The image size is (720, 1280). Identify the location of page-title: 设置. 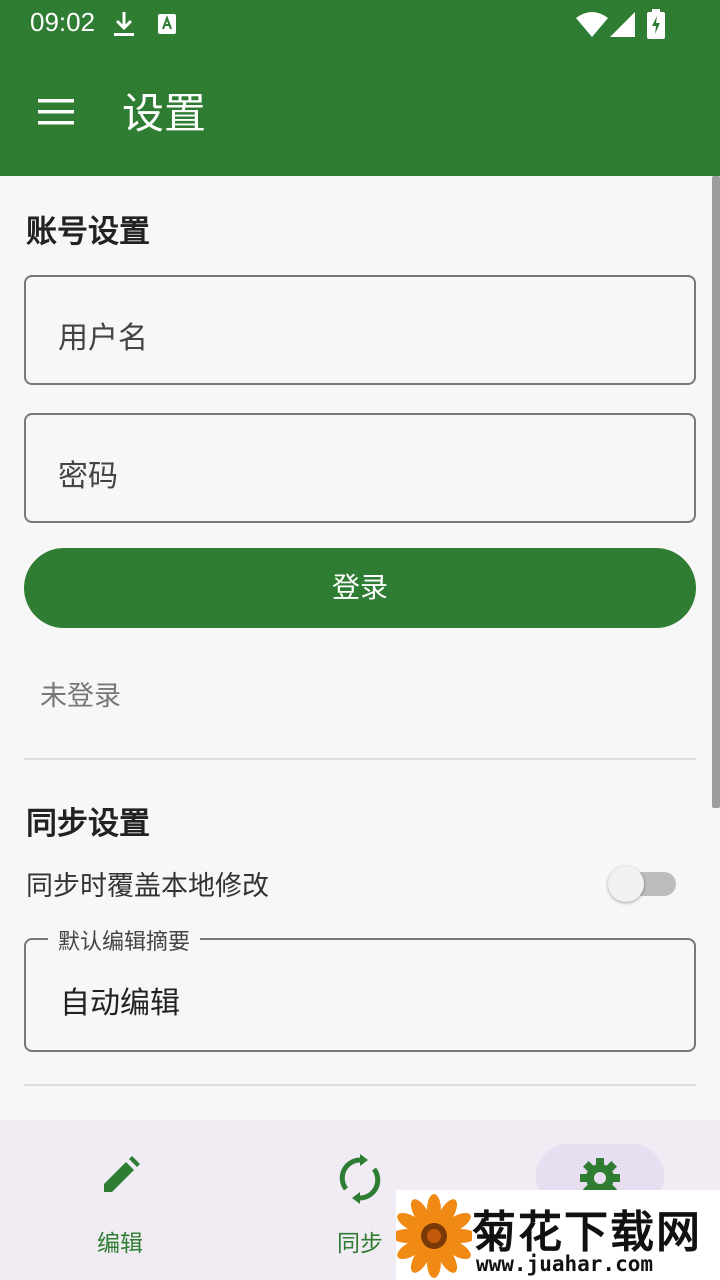
(164, 113).